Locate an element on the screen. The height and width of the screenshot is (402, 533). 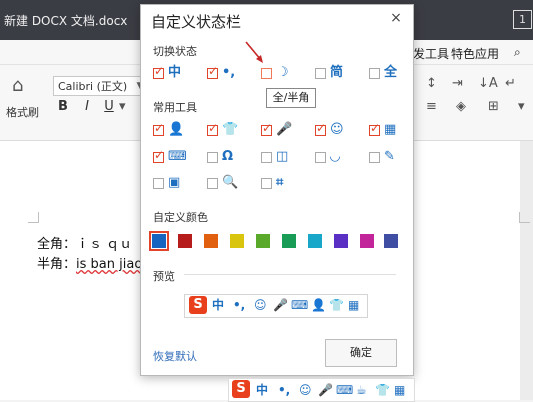
checkbox-pen is located at coordinates (374, 157).